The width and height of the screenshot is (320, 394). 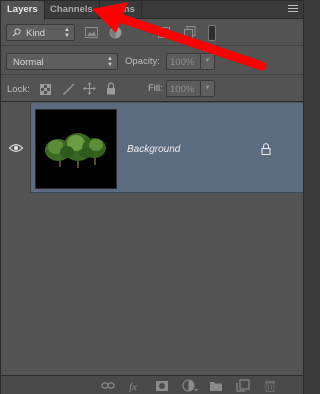 I want to click on shape-filter-icon, so click(x=164, y=32).